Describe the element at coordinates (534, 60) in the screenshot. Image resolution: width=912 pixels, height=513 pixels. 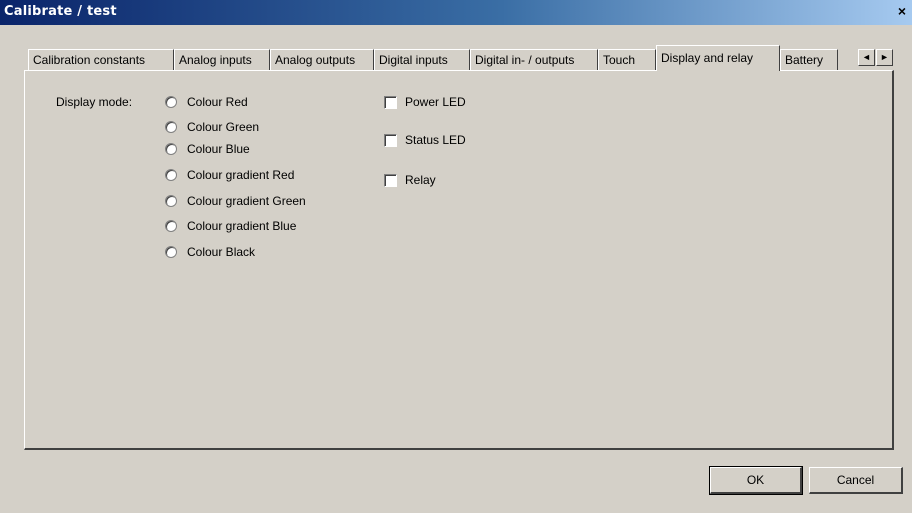
I see `tab-digital-in-outputs: Digital in- / outputs` at that location.